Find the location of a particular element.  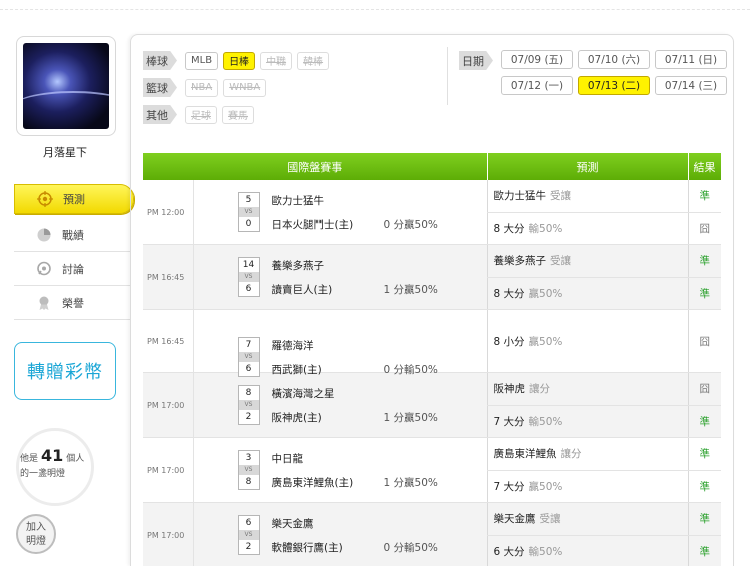

team-home: 讀賣巨人(主) is located at coordinates (302, 290).